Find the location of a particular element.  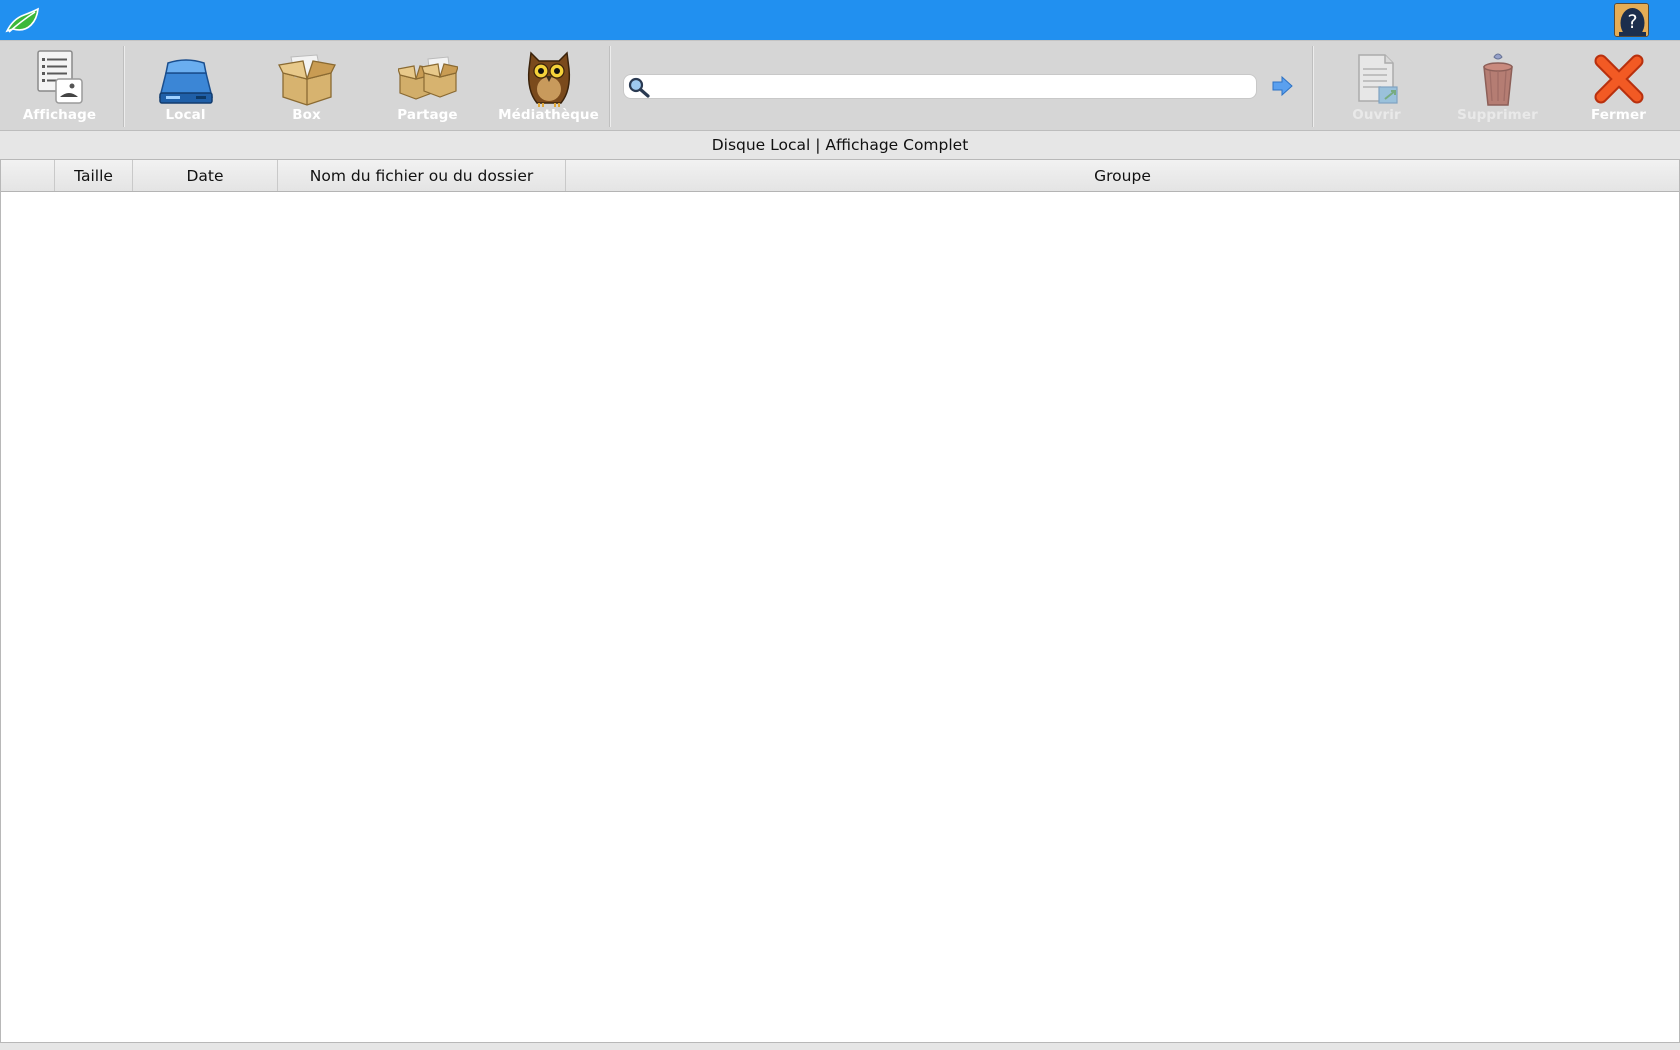

column-header-size: Taille is located at coordinates (94, 175).